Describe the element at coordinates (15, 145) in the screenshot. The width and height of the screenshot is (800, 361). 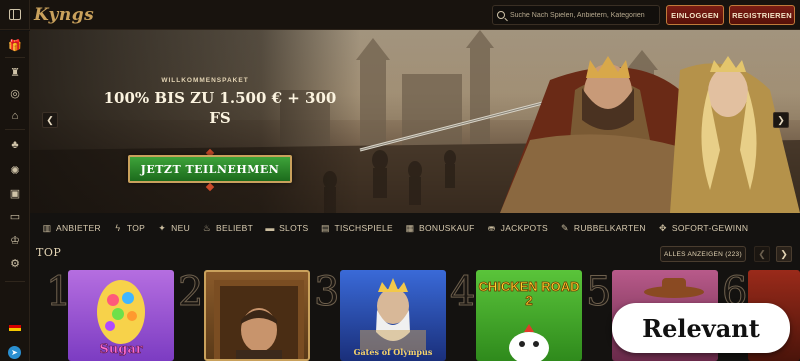
I see `cards-icon: ♣` at that location.